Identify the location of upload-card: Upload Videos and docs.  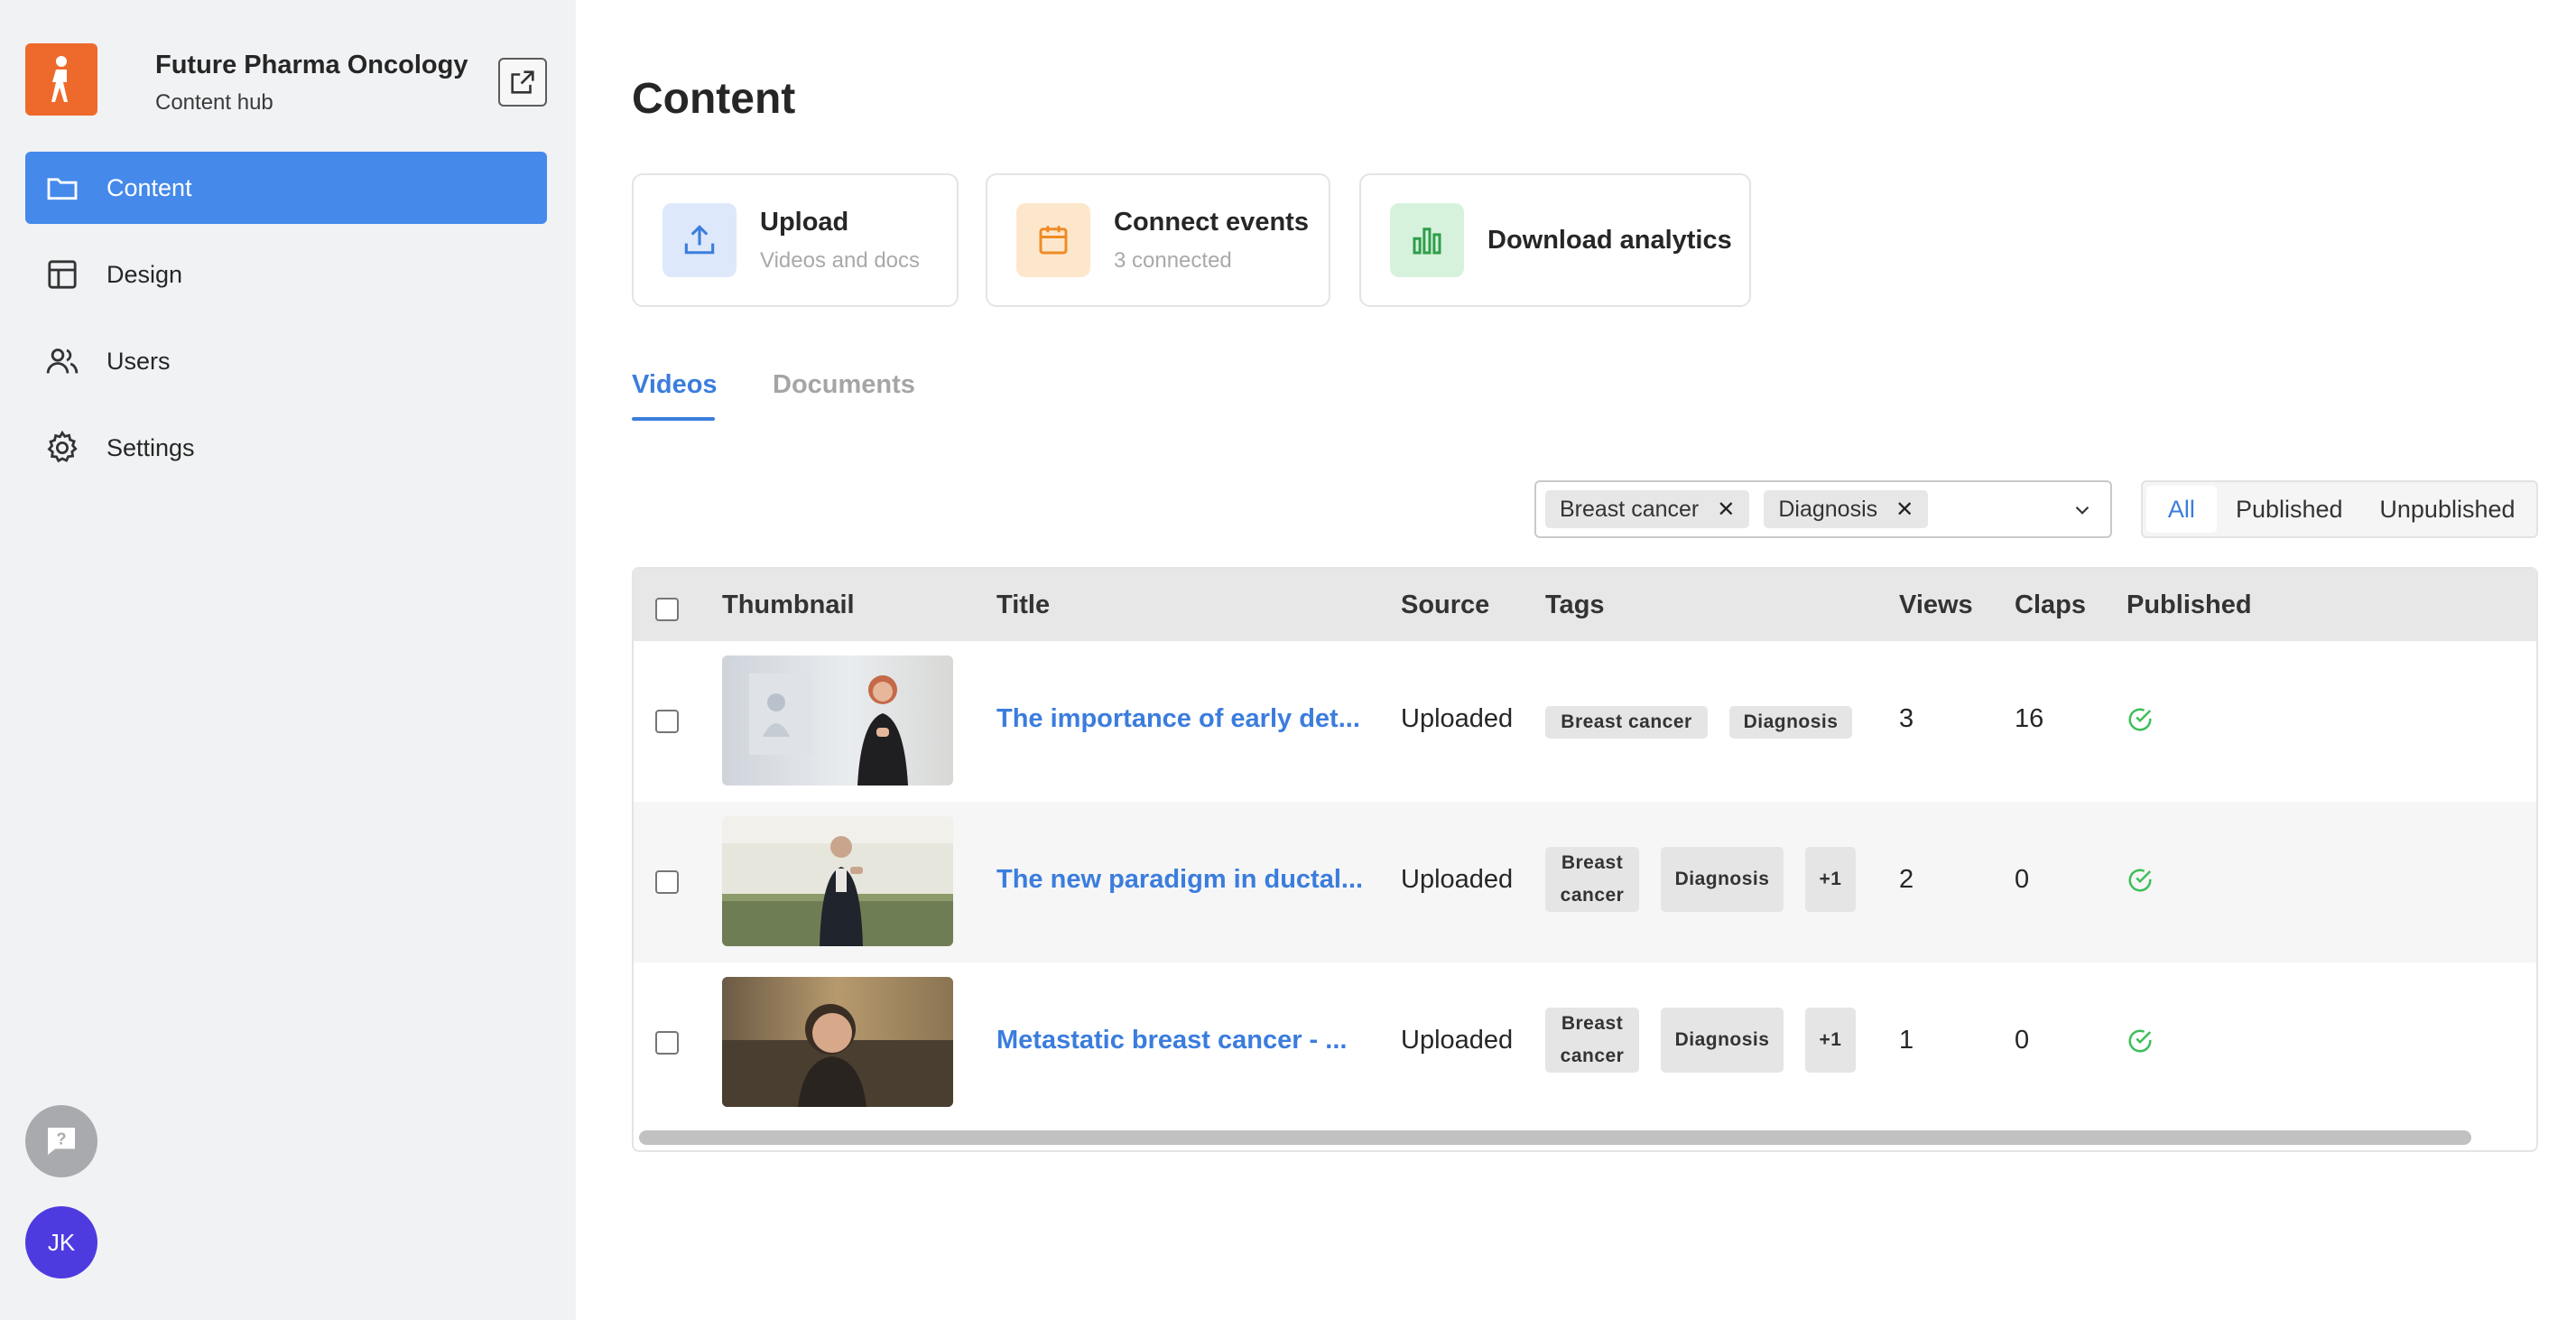
(796, 240).